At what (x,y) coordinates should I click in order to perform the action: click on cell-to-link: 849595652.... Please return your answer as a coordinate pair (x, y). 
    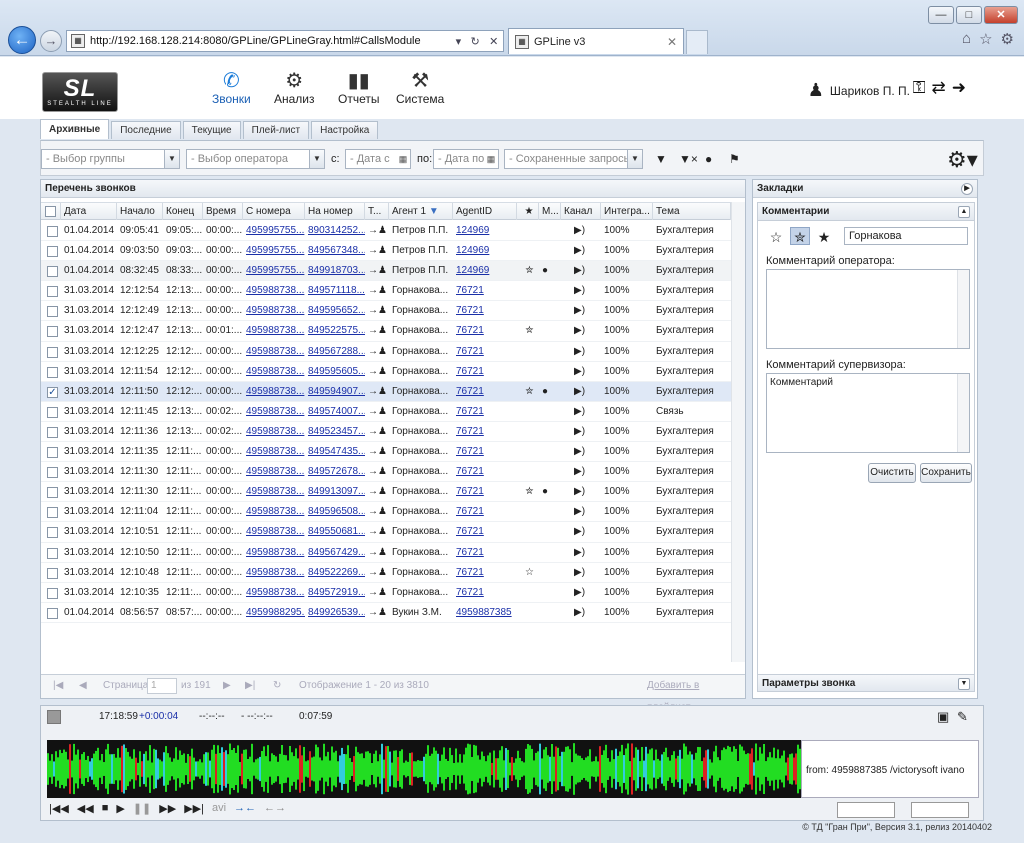
    Looking at the image, I should click on (335, 311).